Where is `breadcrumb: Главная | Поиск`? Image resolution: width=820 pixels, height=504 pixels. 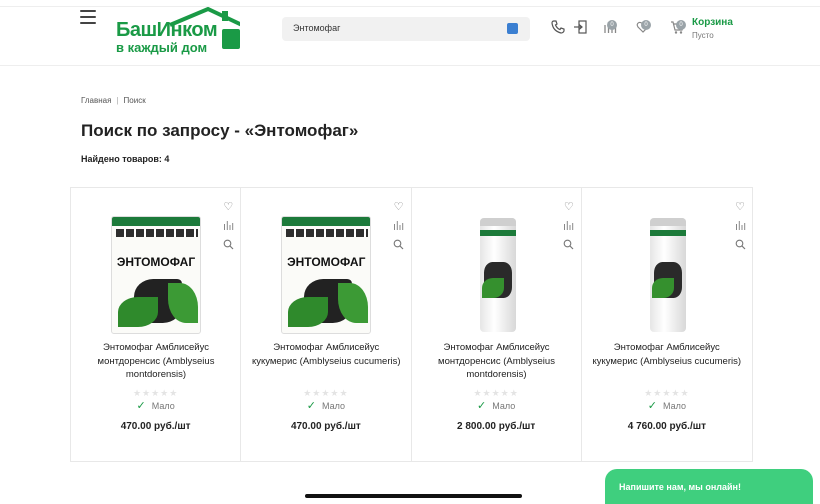
breadcrumb: Главная | Поиск is located at coordinates (113, 100).